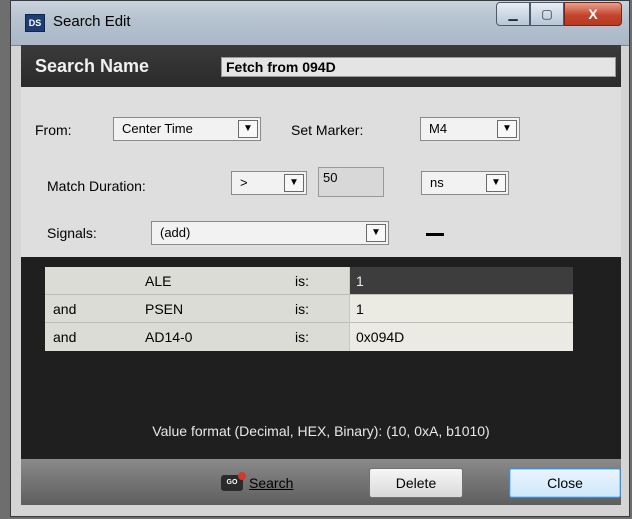 This screenshot has height=519, width=632. What do you see at coordinates (470, 129) in the screenshot?
I see `set-marker-dropdown: M4 ▼` at bounding box center [470, 129].